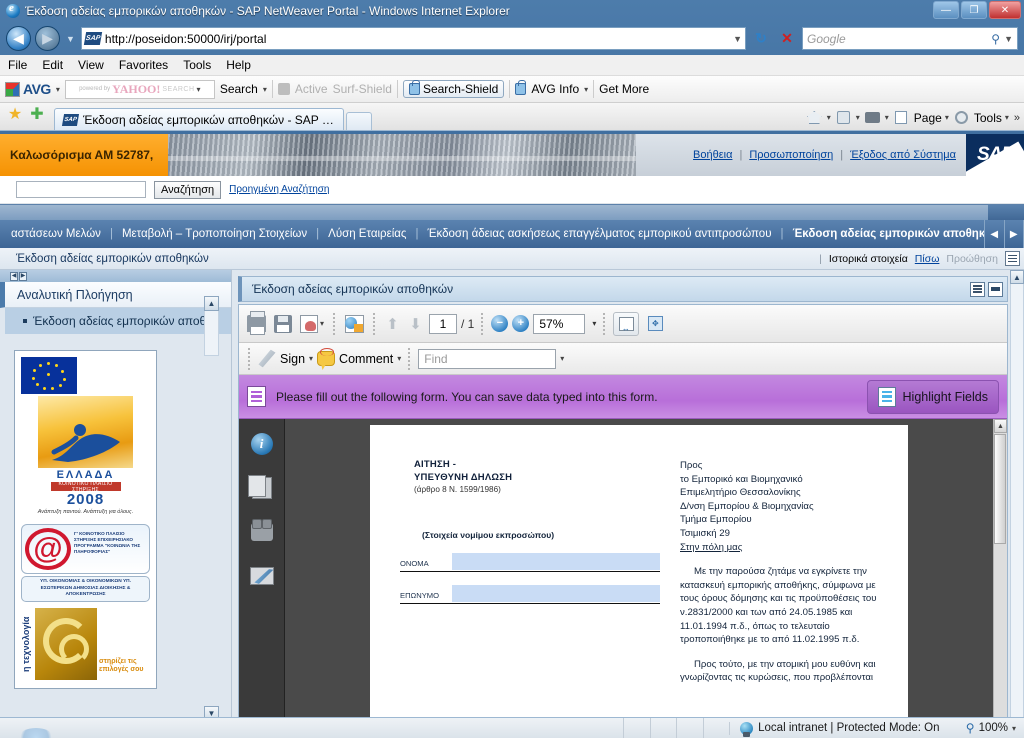 The height and width of the screenshot is (738, 1024). I want to click on pdf-scroll-thumb, so click(1000, 489).